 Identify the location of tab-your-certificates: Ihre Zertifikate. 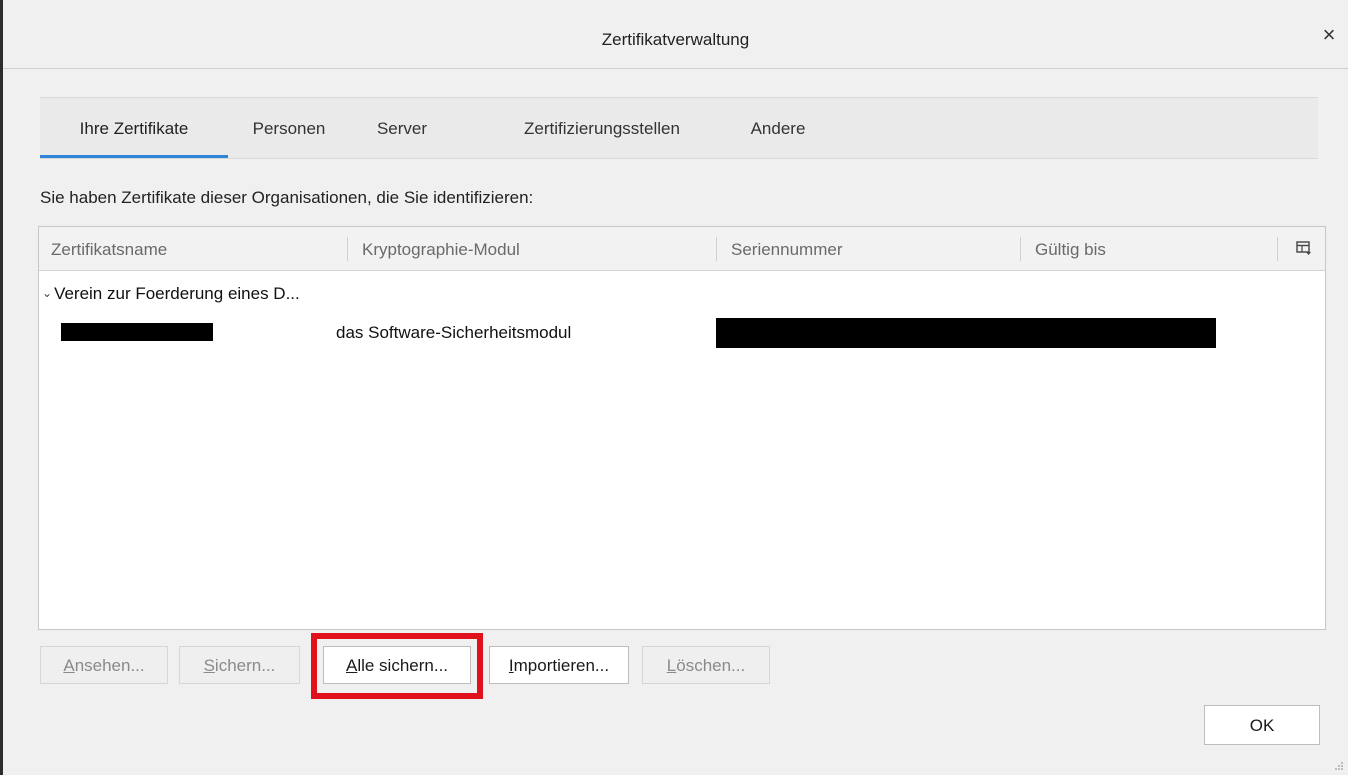
(134, 128).